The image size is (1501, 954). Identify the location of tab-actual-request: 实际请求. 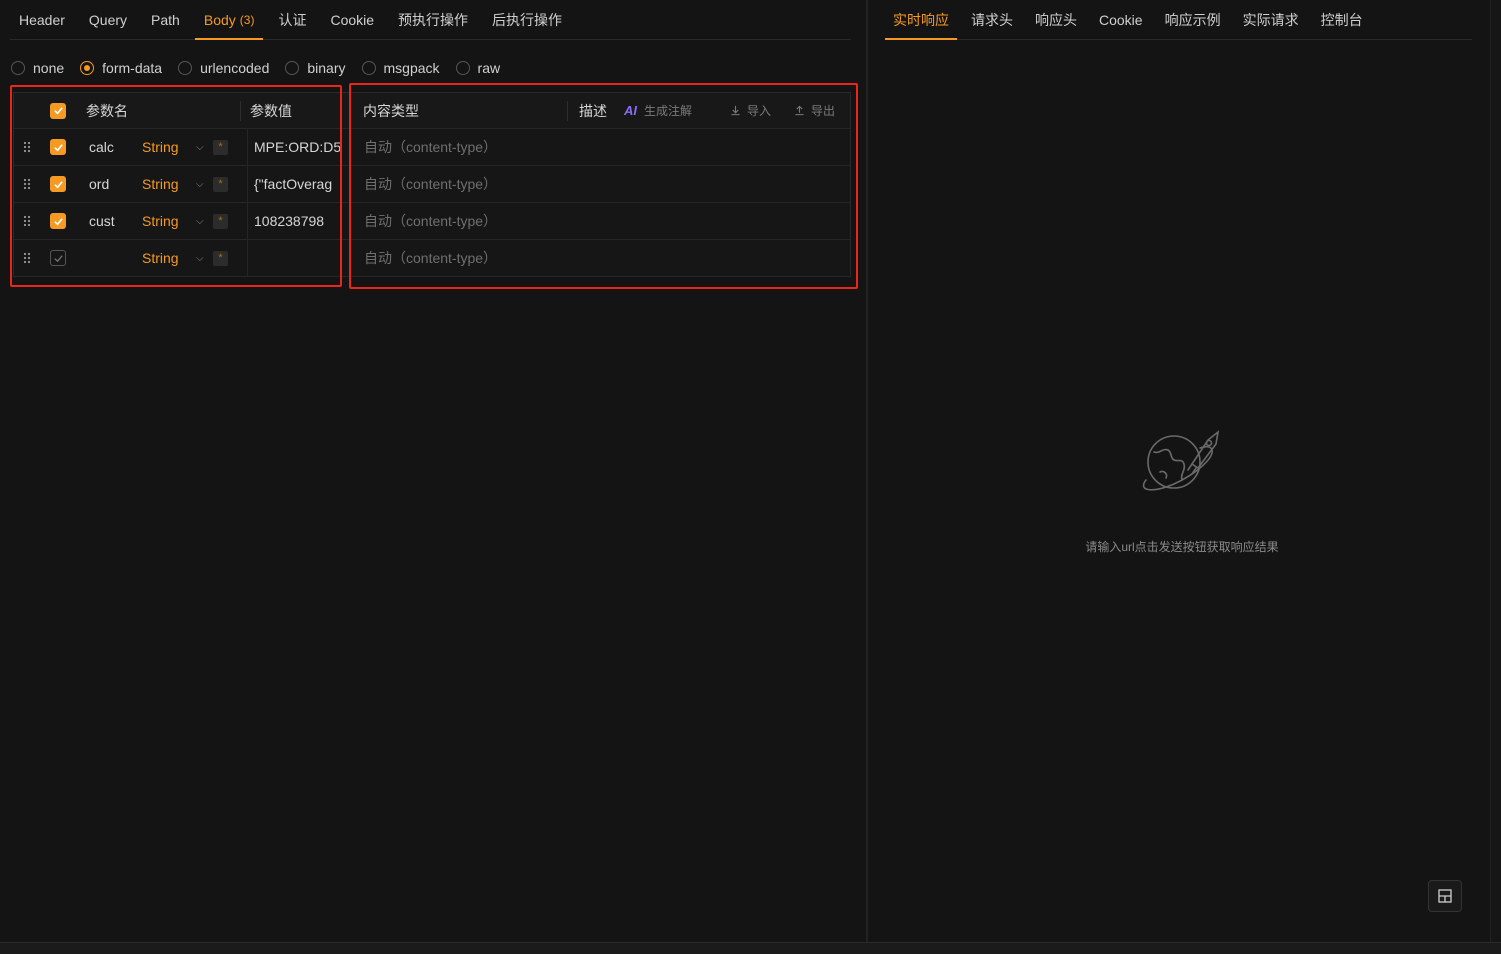
(1271, 19).